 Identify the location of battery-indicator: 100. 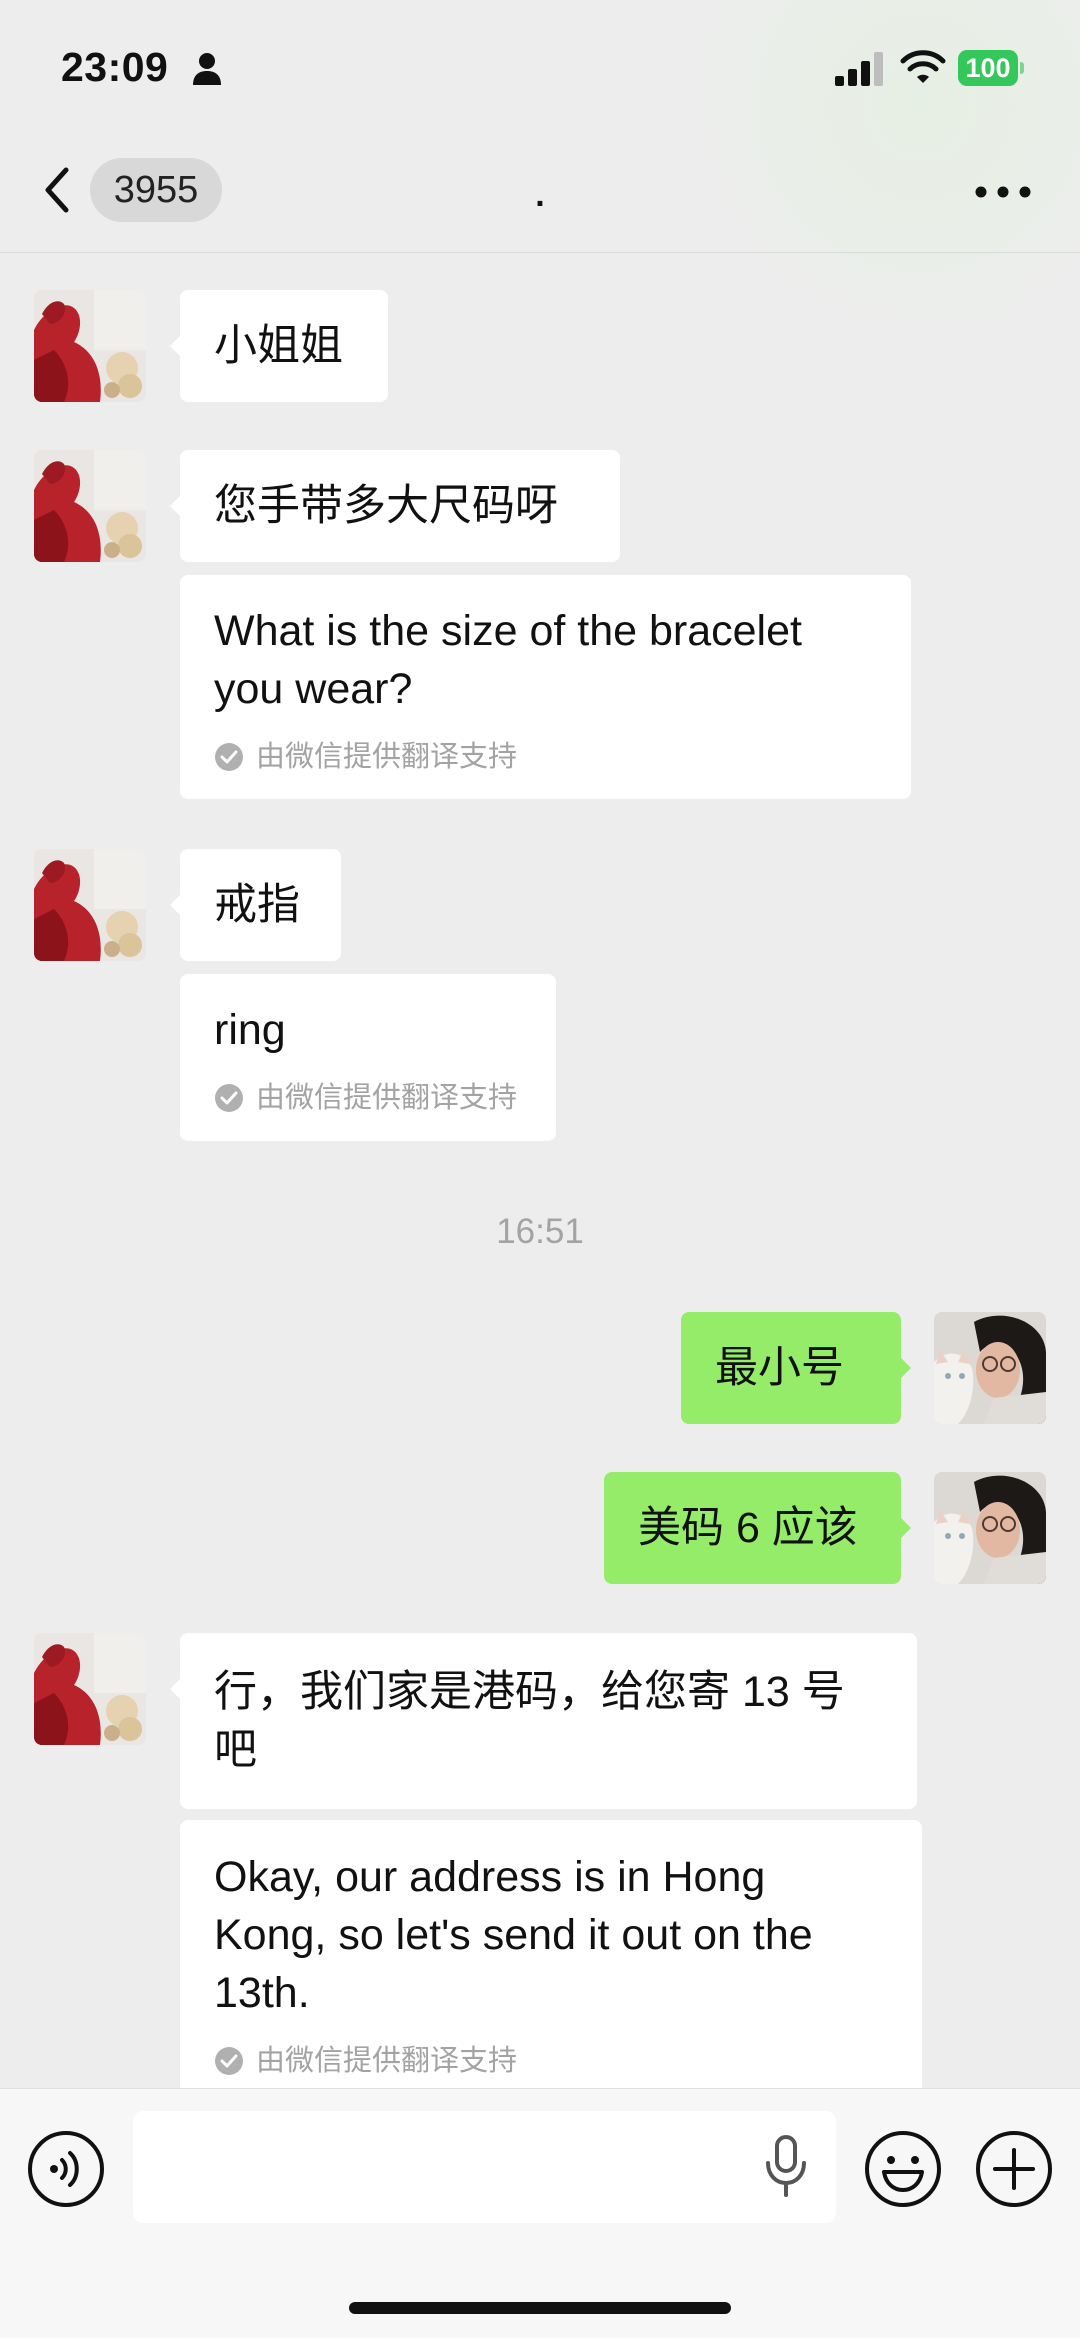
(991, 68).